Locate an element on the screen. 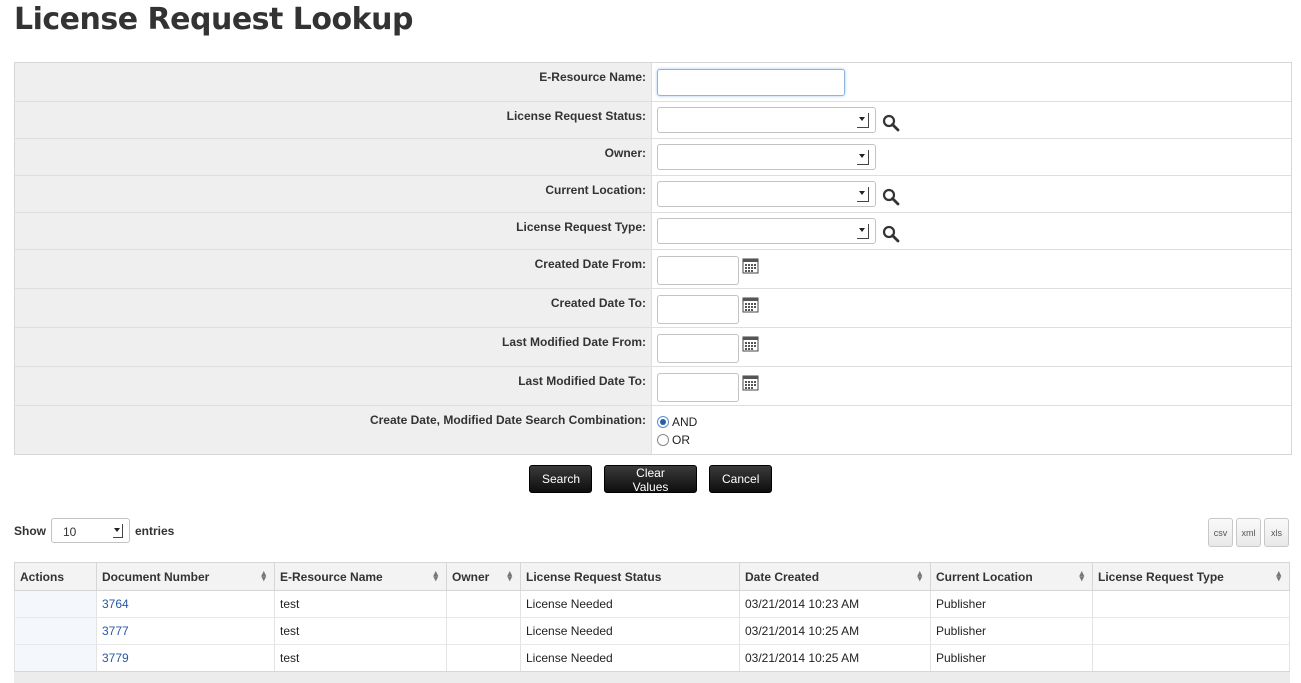 This screenshot has width=1301, height=683. field-label: Last Modified Date To: is located at coordinates (333, 386).